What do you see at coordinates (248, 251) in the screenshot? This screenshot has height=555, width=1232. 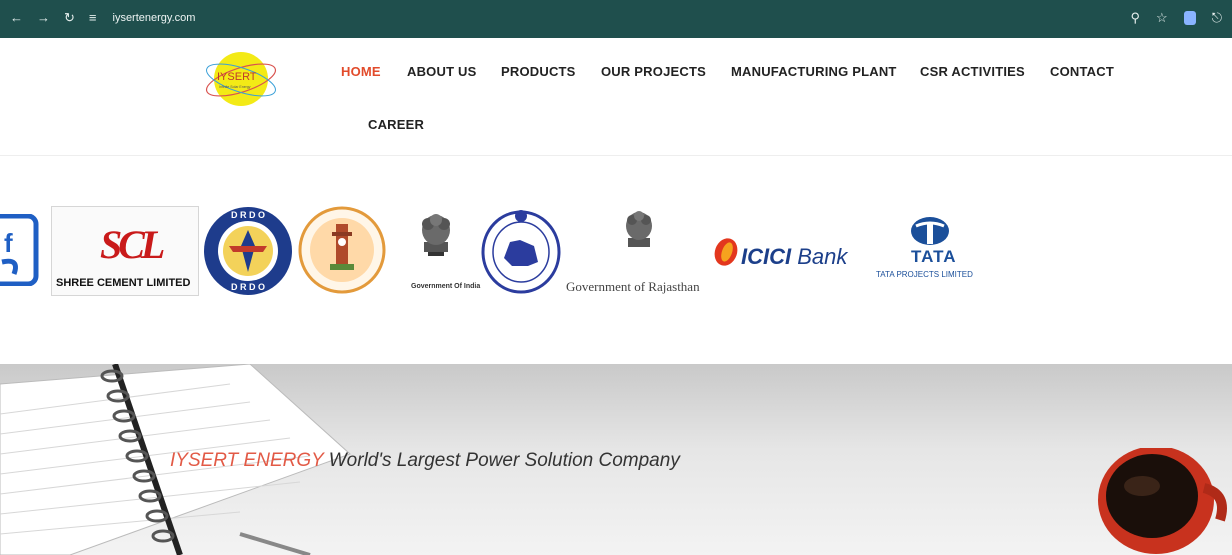 I see `drdo-logo: D R D O D R D O` at bounding box center [248, 251].